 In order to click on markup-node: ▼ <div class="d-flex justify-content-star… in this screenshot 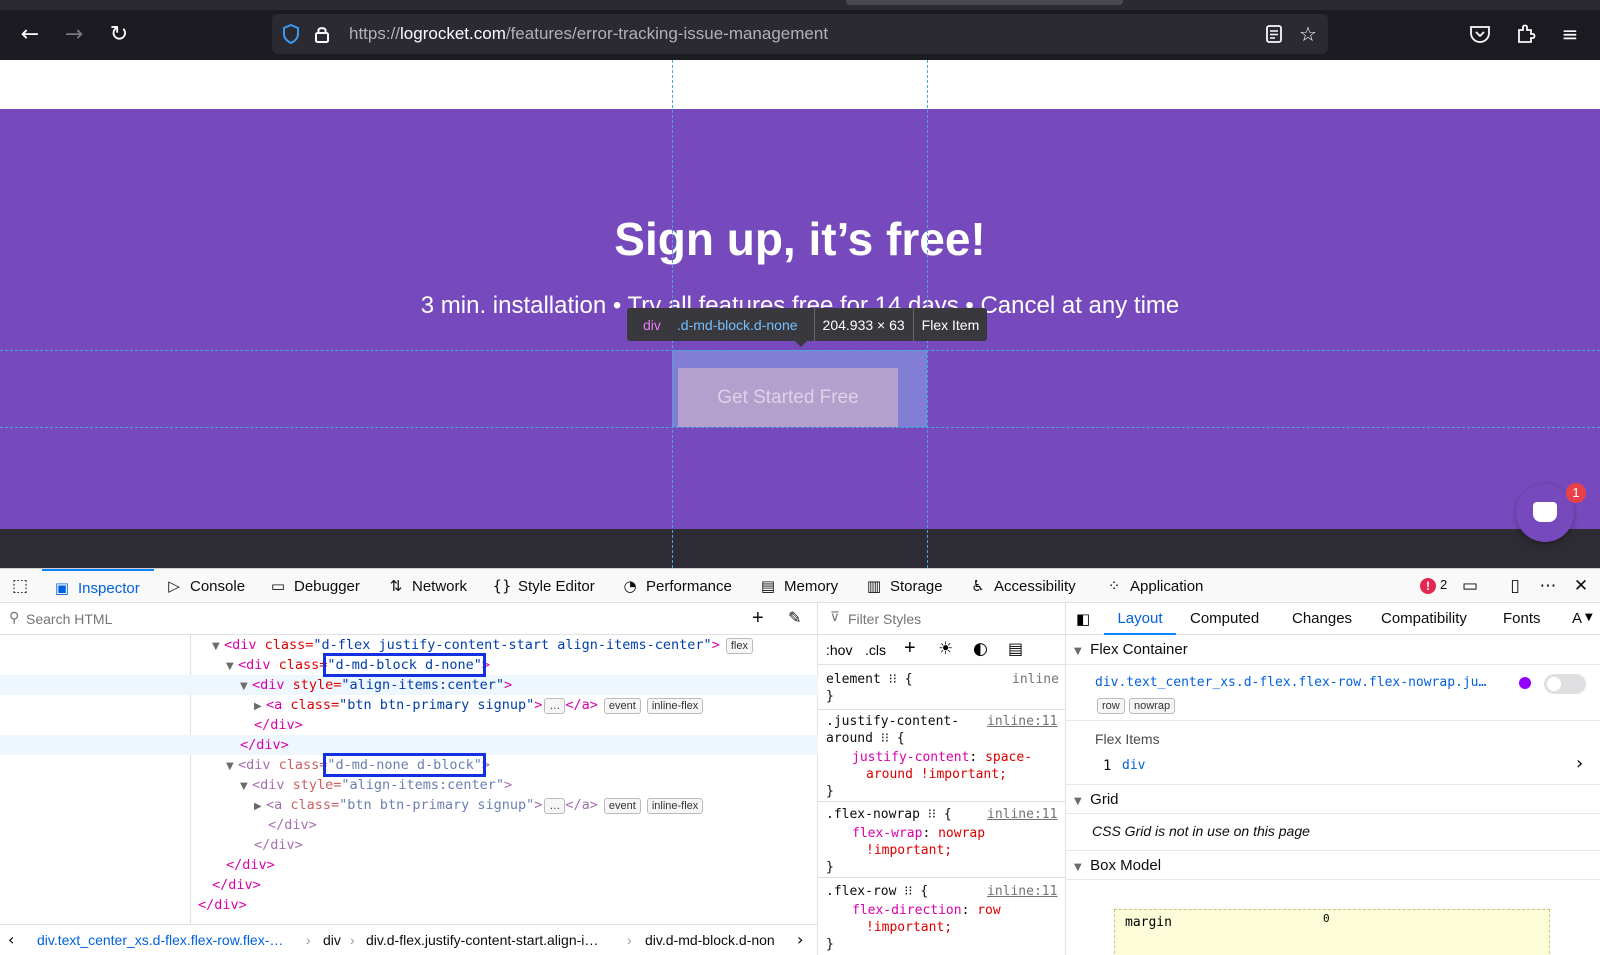, I will do `click(482, 645)`.